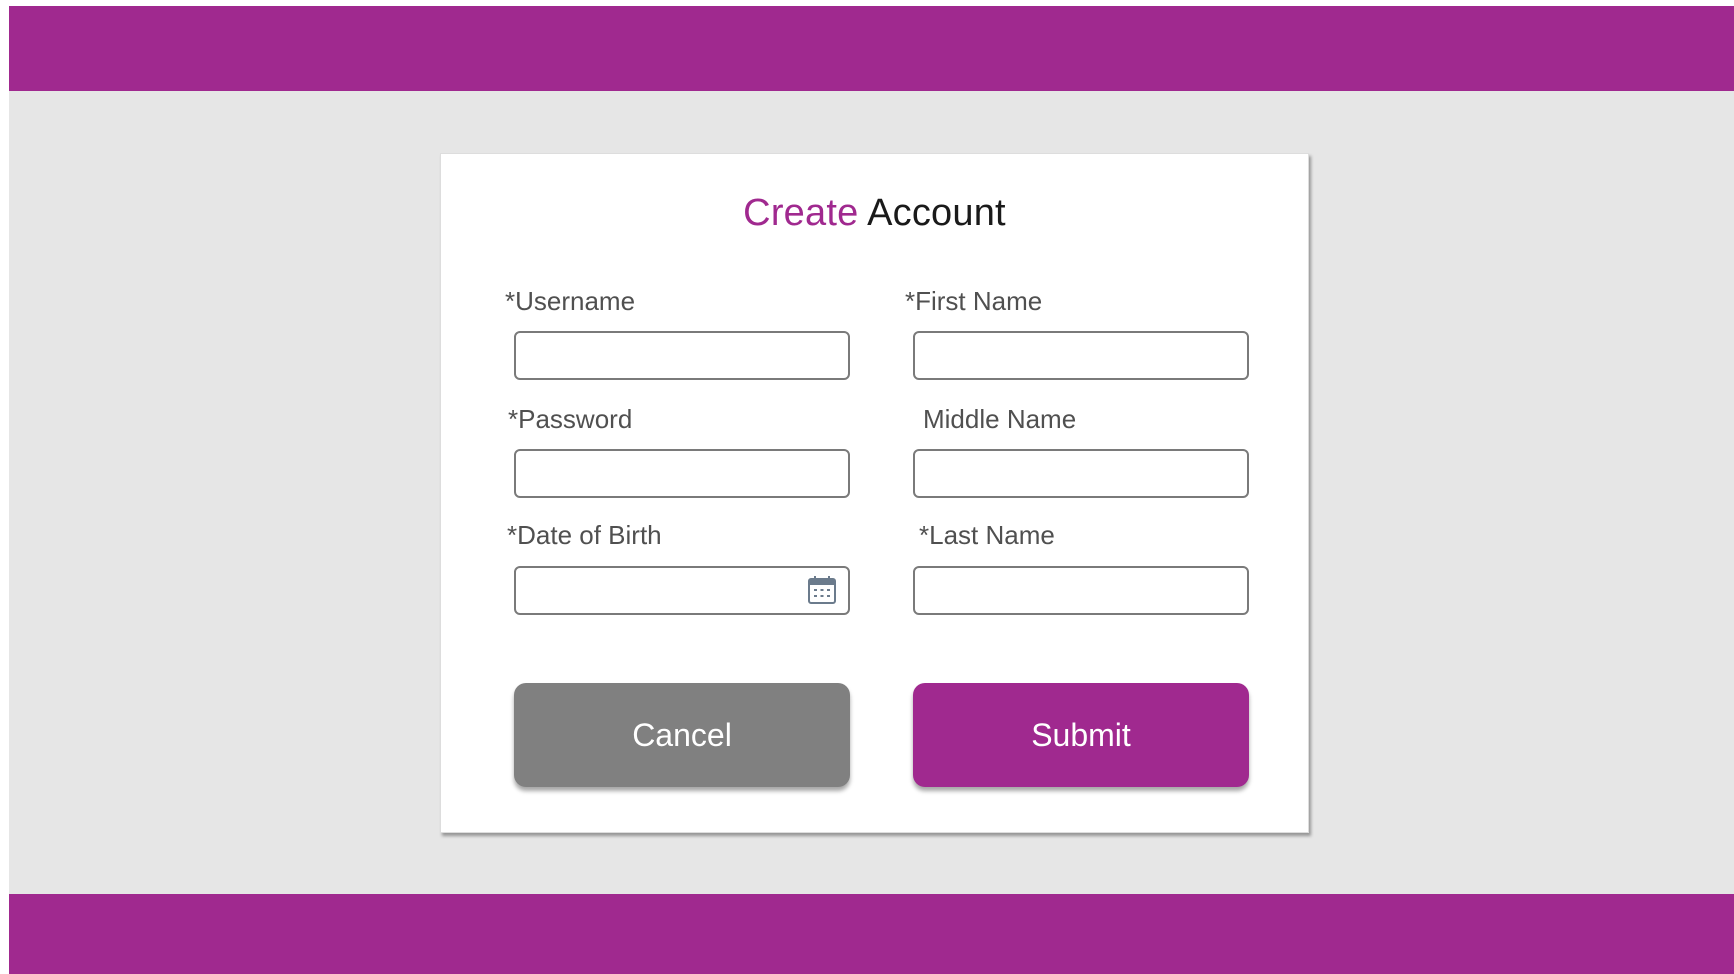 The height and width of the screenshot is (974, 1734). I want to click on page-title: Create Account, so click(874, 213).